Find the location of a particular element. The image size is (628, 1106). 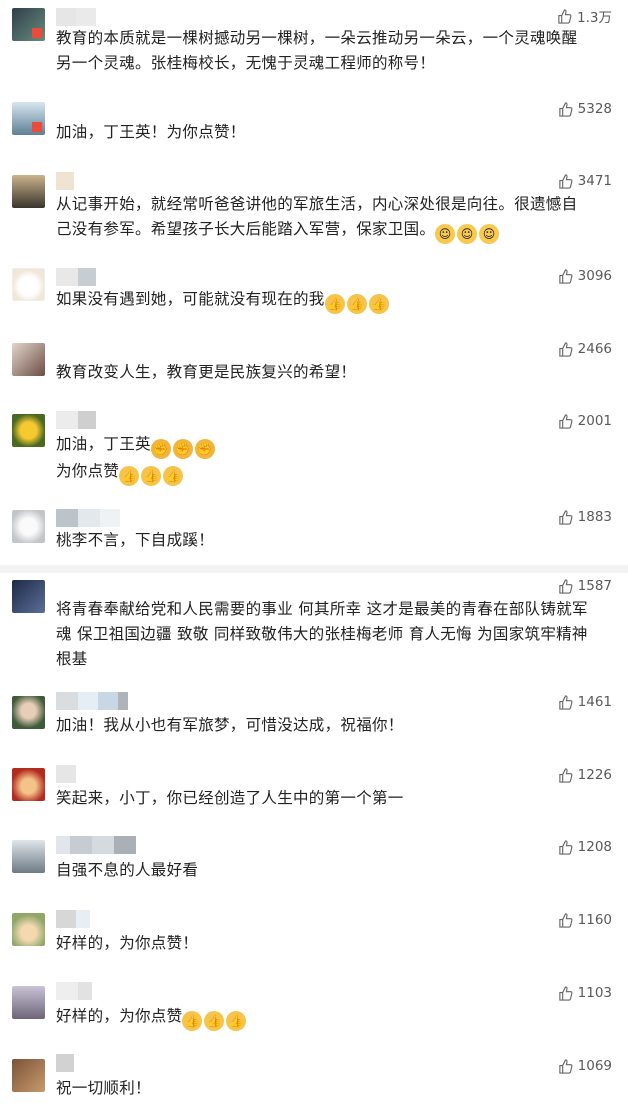

like-count: 2466 is located at coordinates (594, 349).